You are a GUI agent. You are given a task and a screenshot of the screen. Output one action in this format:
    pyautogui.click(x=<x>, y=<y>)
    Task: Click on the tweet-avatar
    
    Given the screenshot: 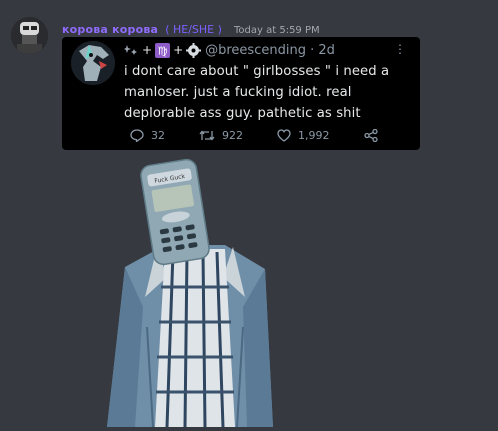 What is the action you would take?
    pyautogui.click(x=93, y=63)
    